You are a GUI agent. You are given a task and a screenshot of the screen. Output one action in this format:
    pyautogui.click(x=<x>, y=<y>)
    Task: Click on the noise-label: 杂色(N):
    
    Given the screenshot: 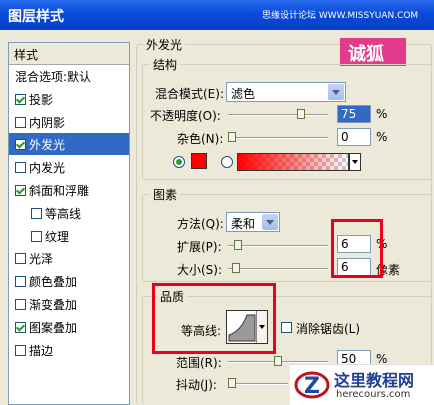 What is the action you would take?
    pyautogui.click(x=200, y=139)
    